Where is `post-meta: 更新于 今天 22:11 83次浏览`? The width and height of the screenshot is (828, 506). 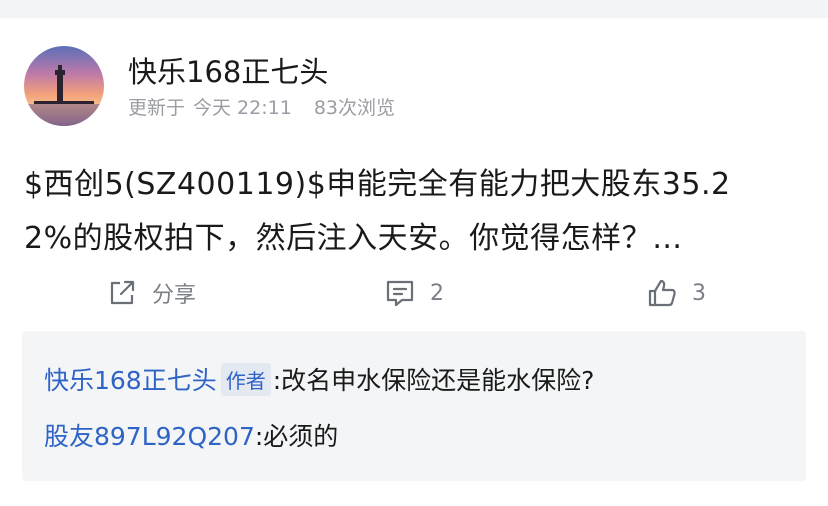 post-meta: 更新于 今天 22:11 83次浏览 is located at coordinates (265, 106).